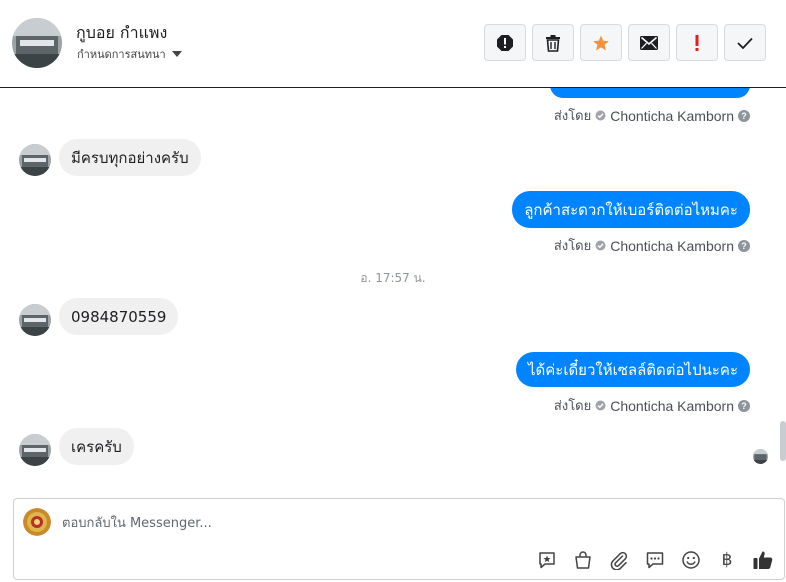 Image resolution: width=786 pixels, height=582 pixels. I want to click on emoji-icon, so click(691, 560).